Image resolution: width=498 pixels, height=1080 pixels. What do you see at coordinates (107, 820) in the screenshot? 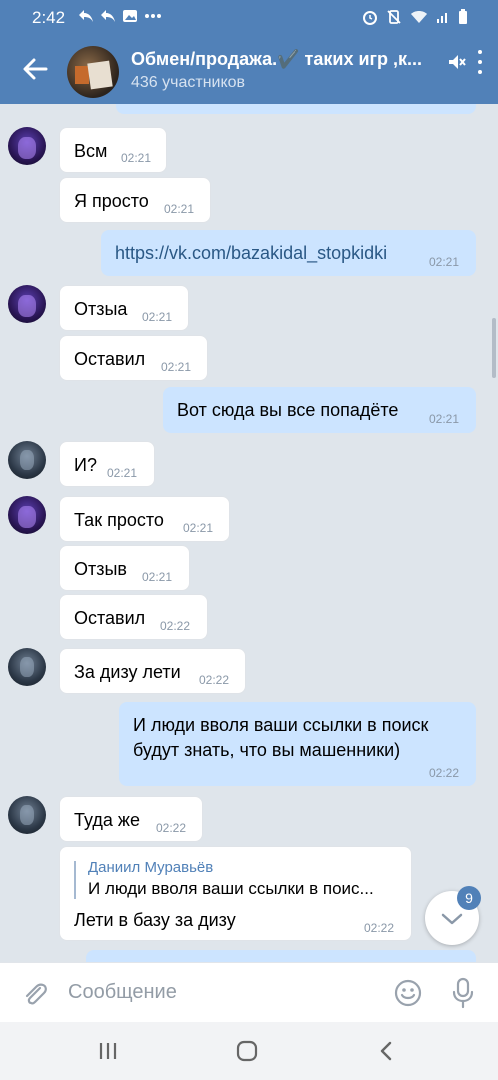
I see `message-text: Туда же` at bounding box center [107, 820].